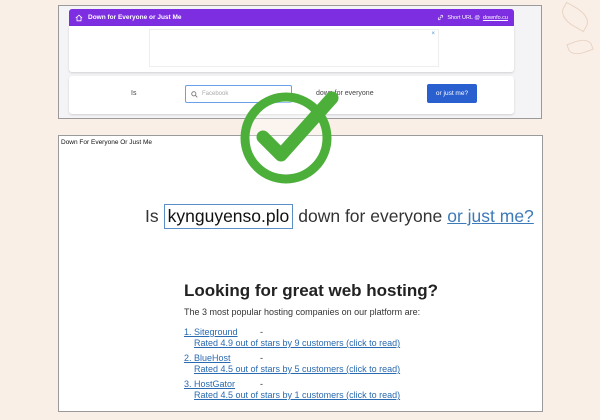 Image resolution: width=600 pixels, height=420 pixels. I want to click on ad-close-icon: ×, so click(433, 34).